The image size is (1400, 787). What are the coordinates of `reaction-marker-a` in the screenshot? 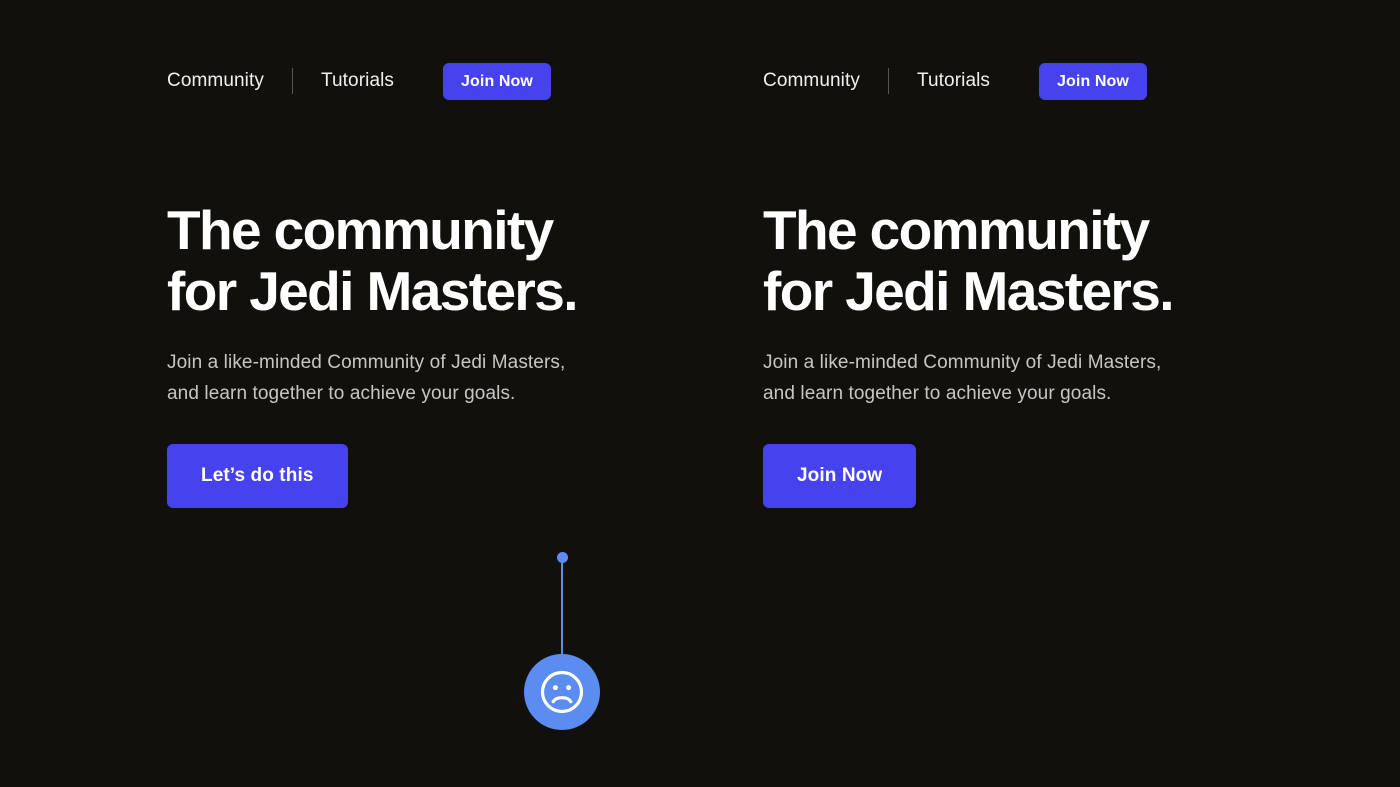 It's located at (562, 641).